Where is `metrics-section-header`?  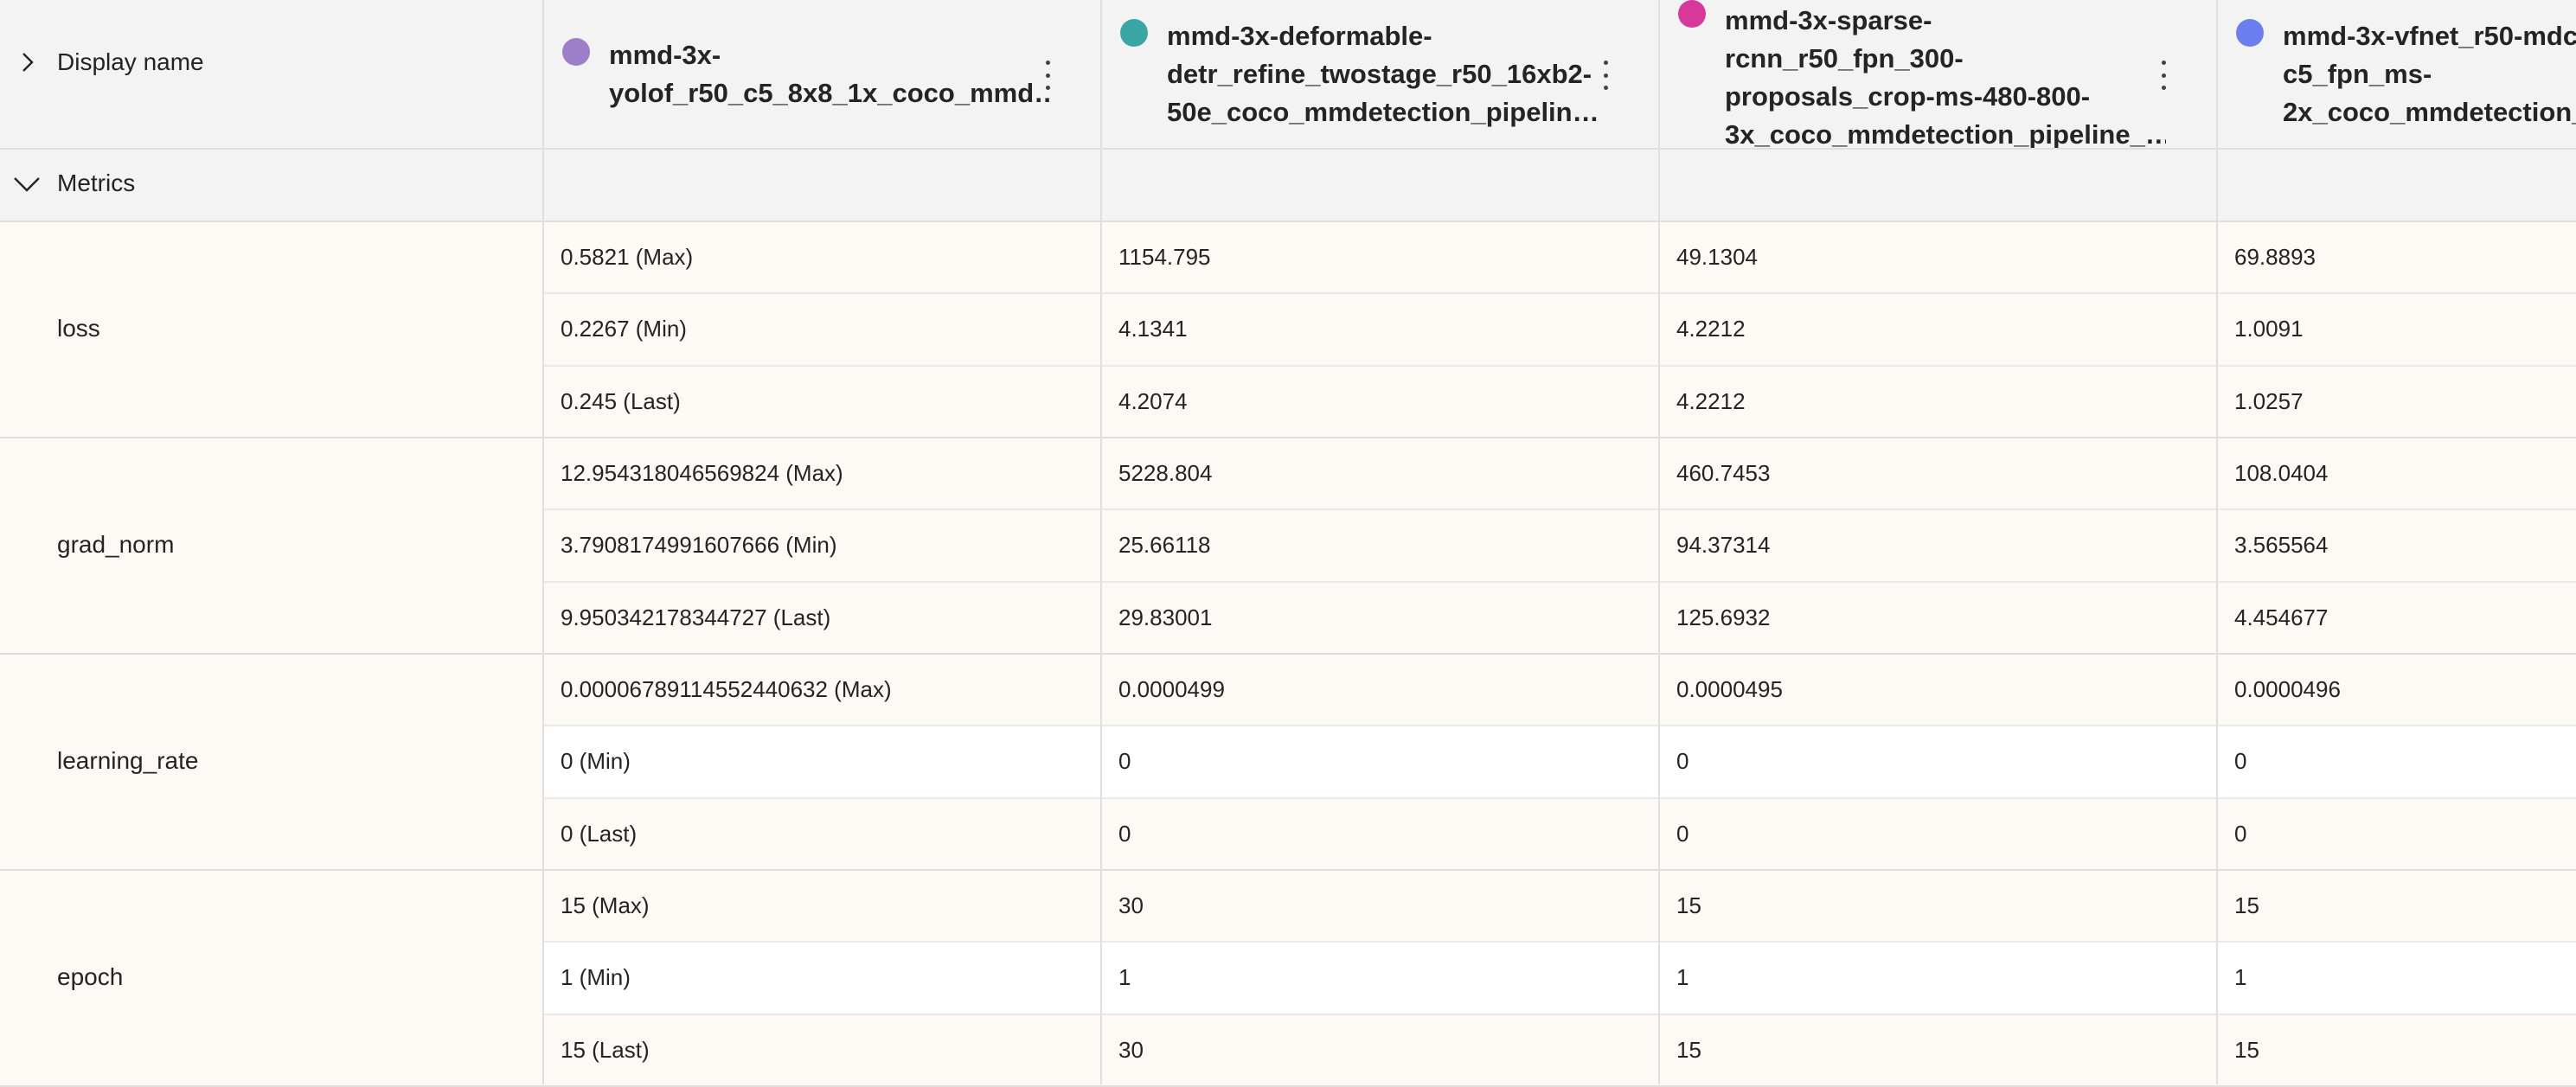
metrics-section-header is located at coordinates (1288, 185).